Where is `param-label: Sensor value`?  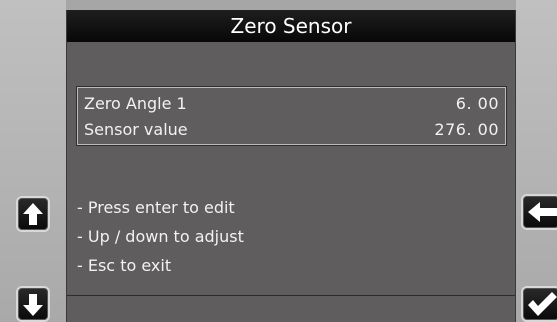
param-label: Sensor value is located at coordinates (136, 129).